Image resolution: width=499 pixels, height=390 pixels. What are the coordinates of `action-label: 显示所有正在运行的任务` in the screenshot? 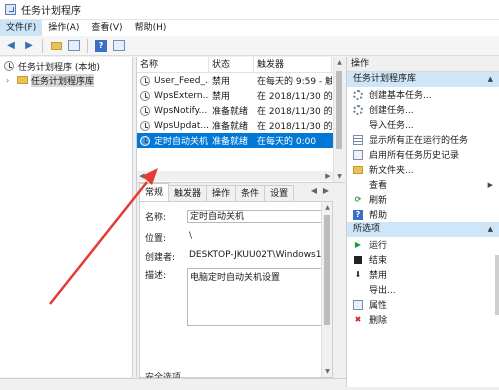 It's located at (419, 141).